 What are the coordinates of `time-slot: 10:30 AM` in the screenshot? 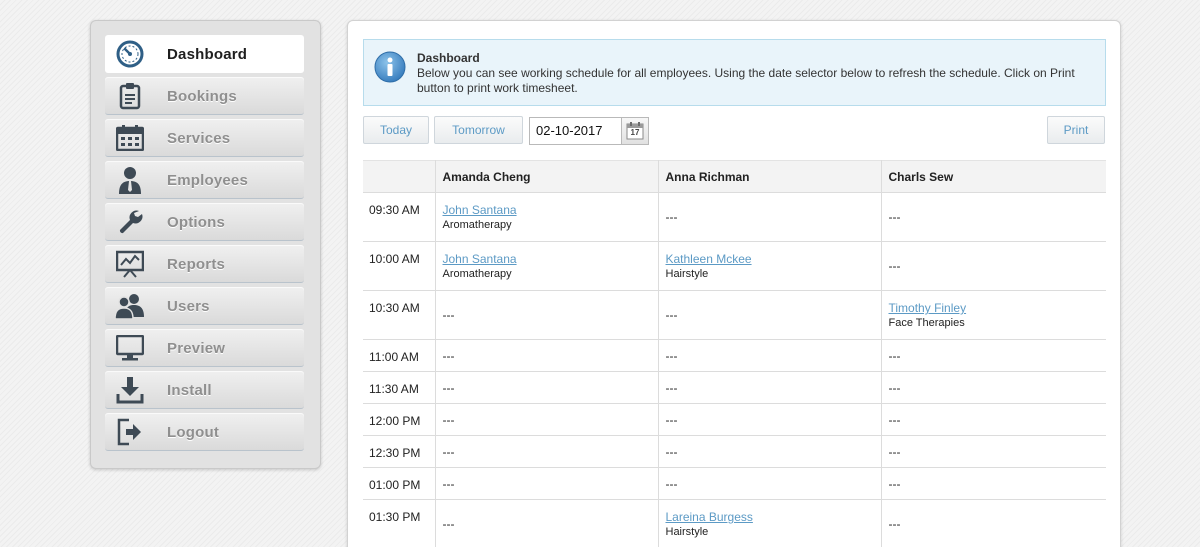 It's located at (399, 315).